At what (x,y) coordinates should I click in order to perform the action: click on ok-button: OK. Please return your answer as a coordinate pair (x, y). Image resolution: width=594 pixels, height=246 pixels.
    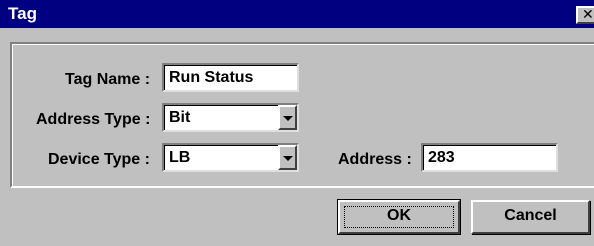
    Looking at the image, I should click on (399, 217).